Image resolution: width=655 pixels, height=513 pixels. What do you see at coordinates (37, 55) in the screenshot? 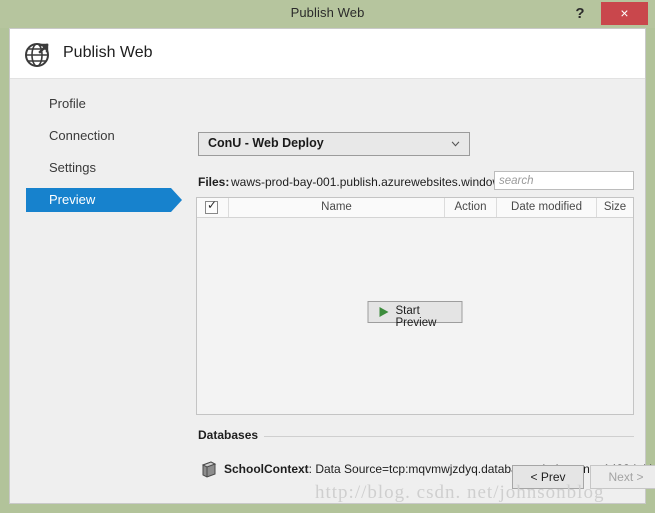
I see `globe-publish-icon` at bounding box center [37, 55].